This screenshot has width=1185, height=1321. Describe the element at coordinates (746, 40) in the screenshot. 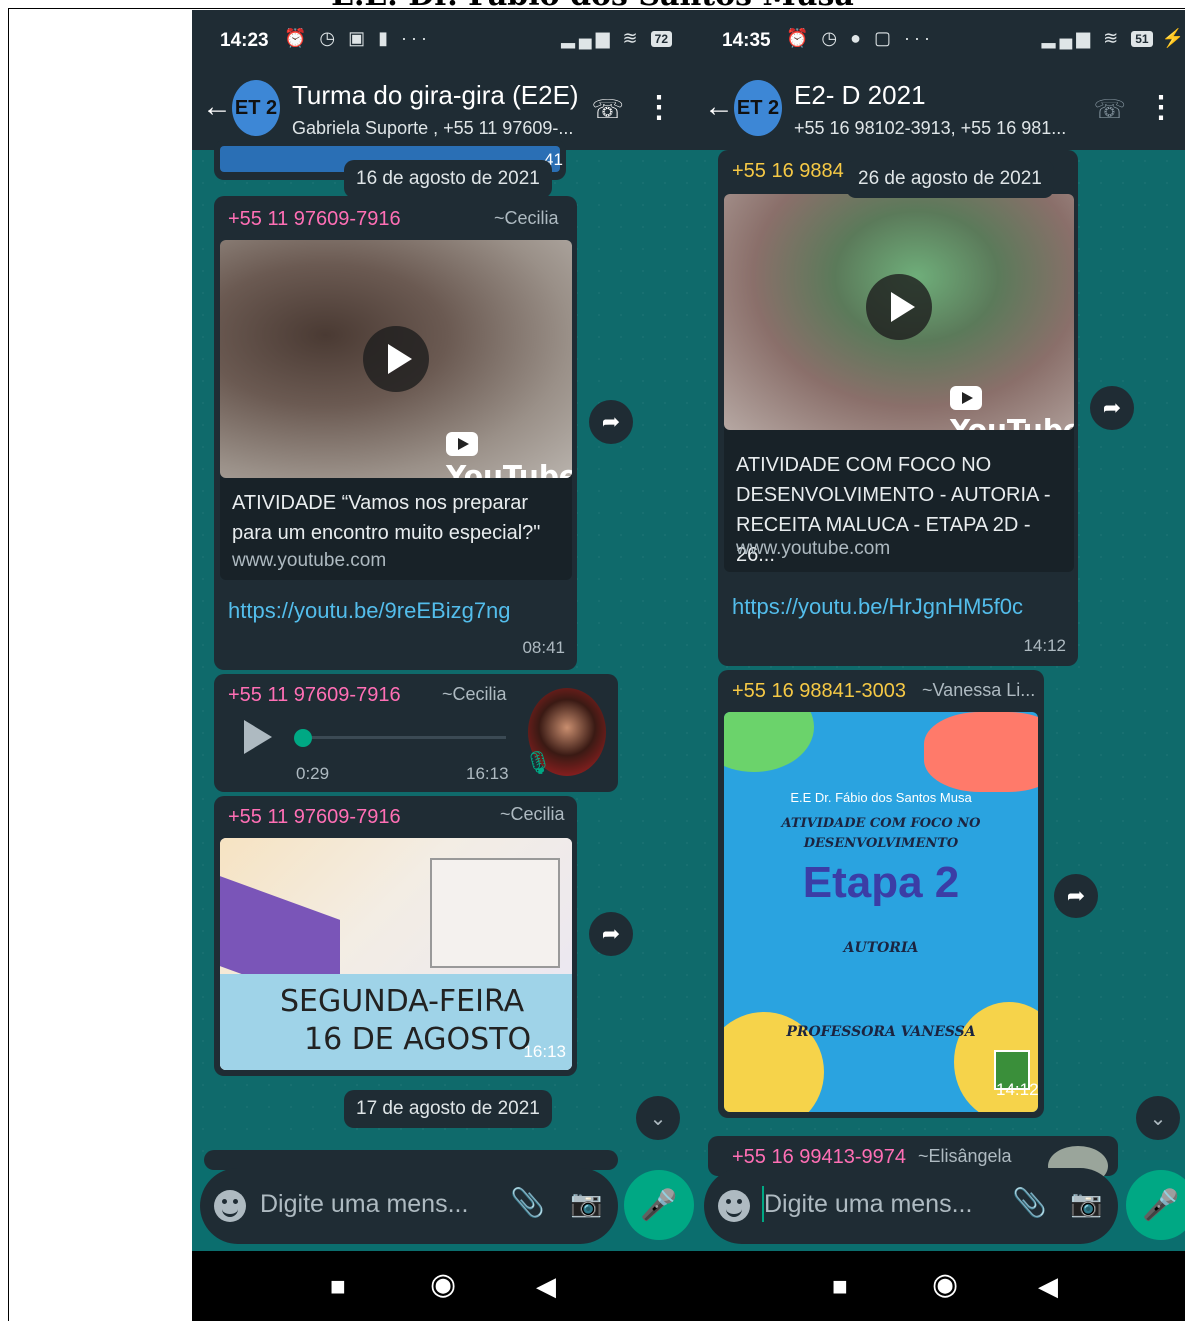

I see `status-time: 14:35` at that location.